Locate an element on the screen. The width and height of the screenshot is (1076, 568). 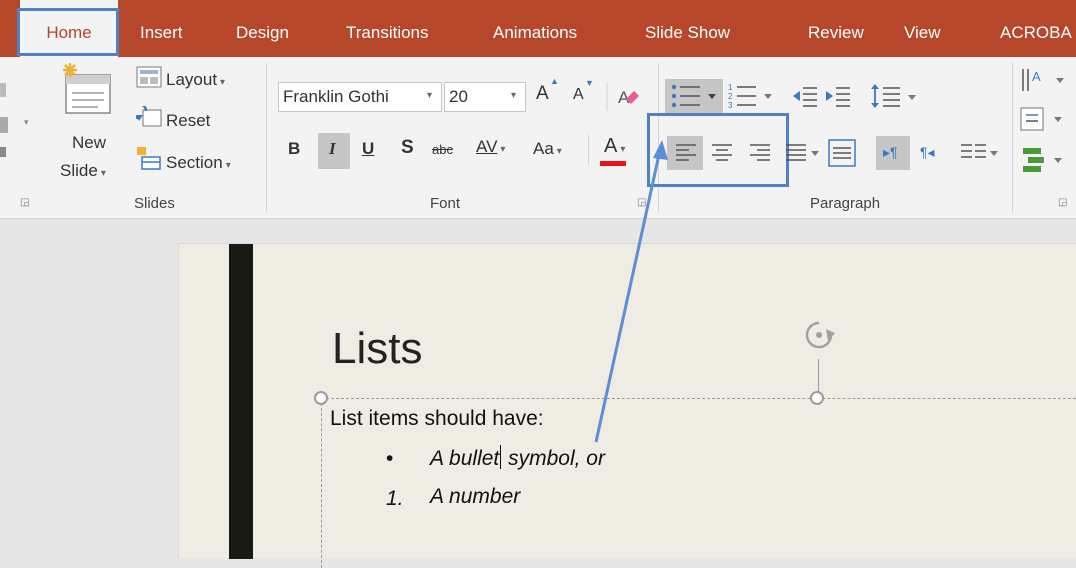
tab-animations: Animations is located at coordinates (535, 28).